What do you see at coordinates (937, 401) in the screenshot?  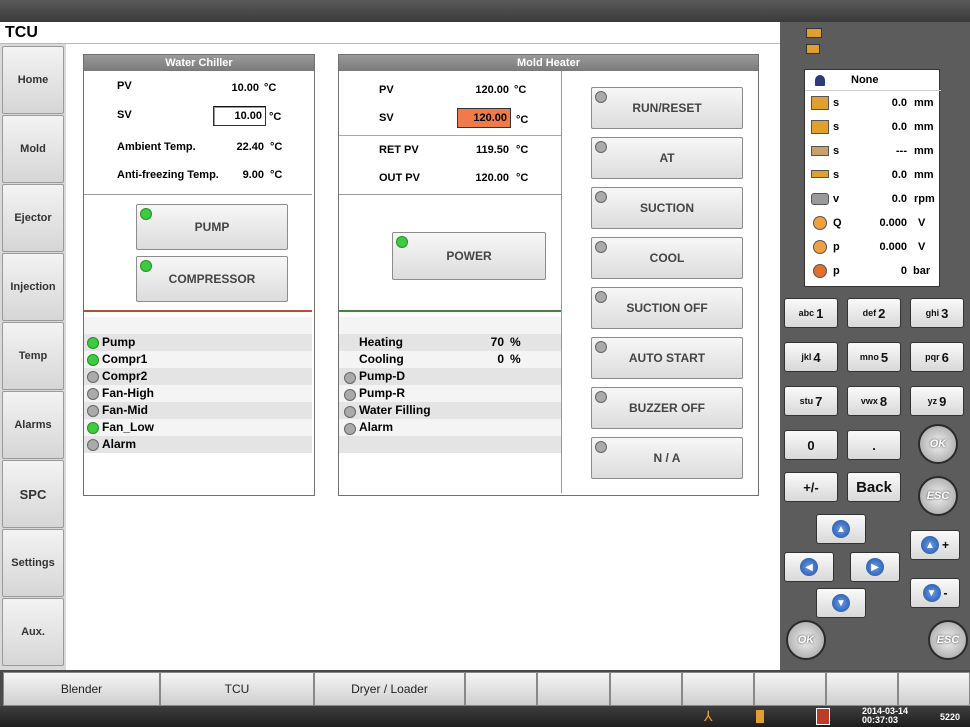 I see `key-9: yz 9` at bounding box center [937, 401].